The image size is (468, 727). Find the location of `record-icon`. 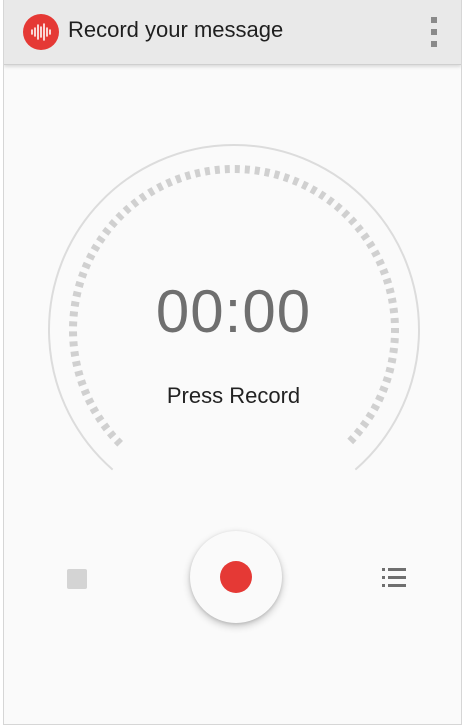

record-icon is located at coordinates (236, 577).